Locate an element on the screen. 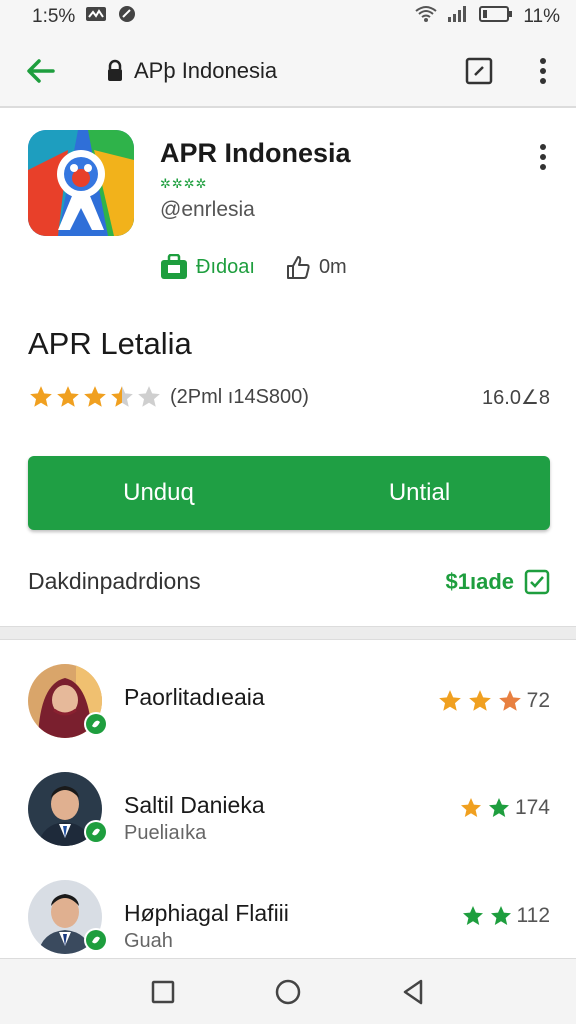 Image resolution: width=576 pixels, height=1024 pixels. review-name: Paorlitadıeaia is located at coordinates (194, 697).